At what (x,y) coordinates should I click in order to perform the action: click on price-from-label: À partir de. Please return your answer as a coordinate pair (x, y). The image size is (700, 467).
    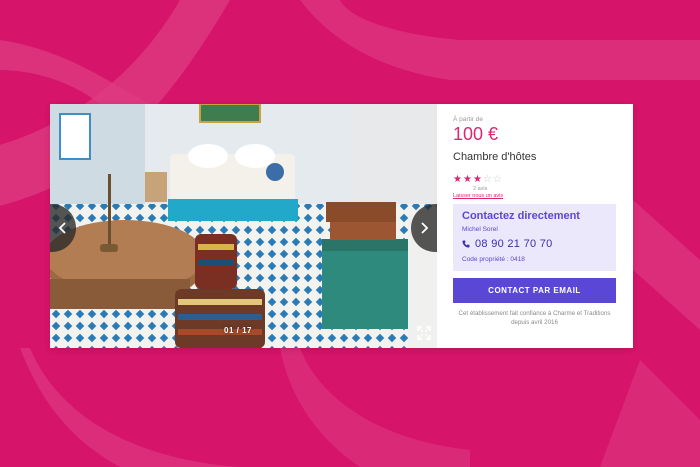
    Looking at the image, I should click on (468, 119).